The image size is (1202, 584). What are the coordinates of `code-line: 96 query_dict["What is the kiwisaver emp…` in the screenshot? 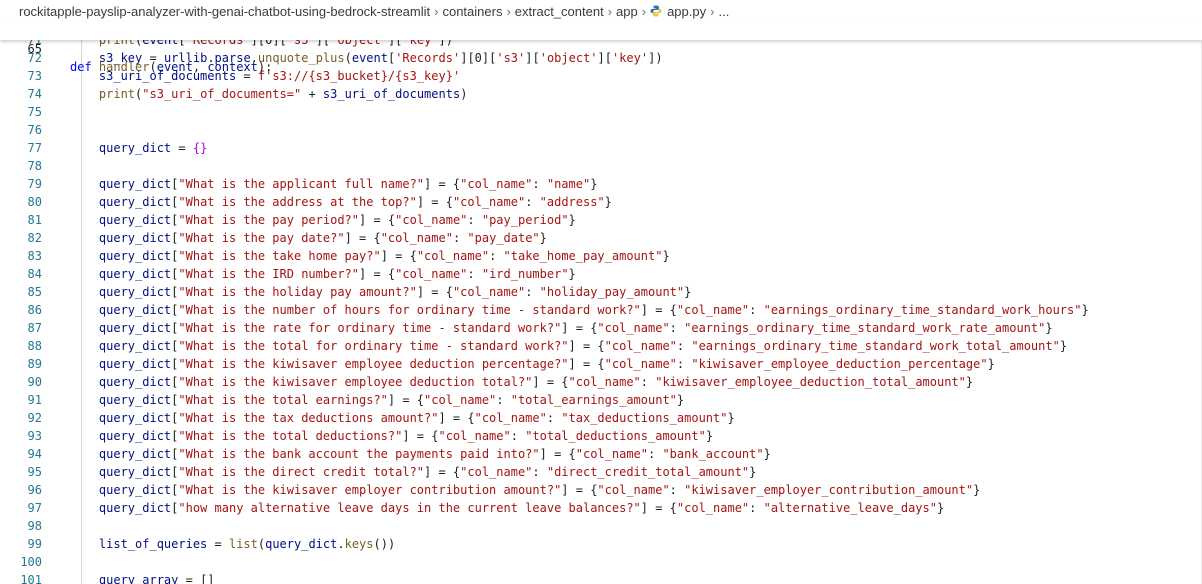 It's located at (601, 490).